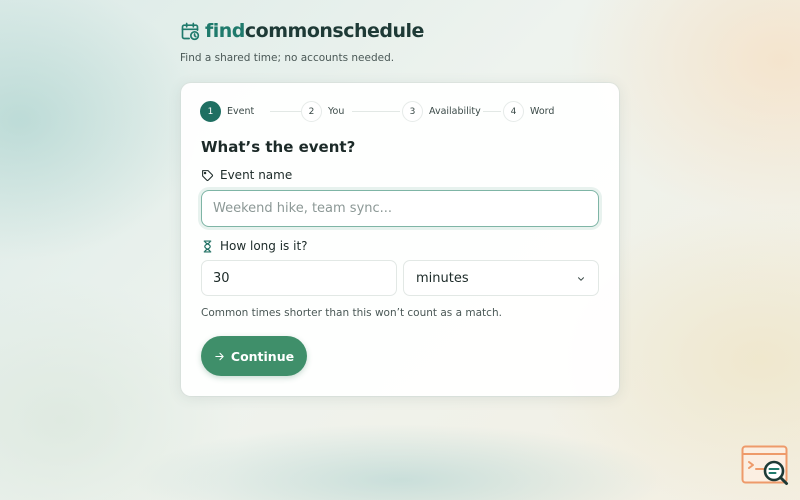 This screenshot has width=800, height=500. What do you see at coordinates (528, 111) in the screenshot?
I see `step-word: 4 Word` at bounding box center [528, 111].